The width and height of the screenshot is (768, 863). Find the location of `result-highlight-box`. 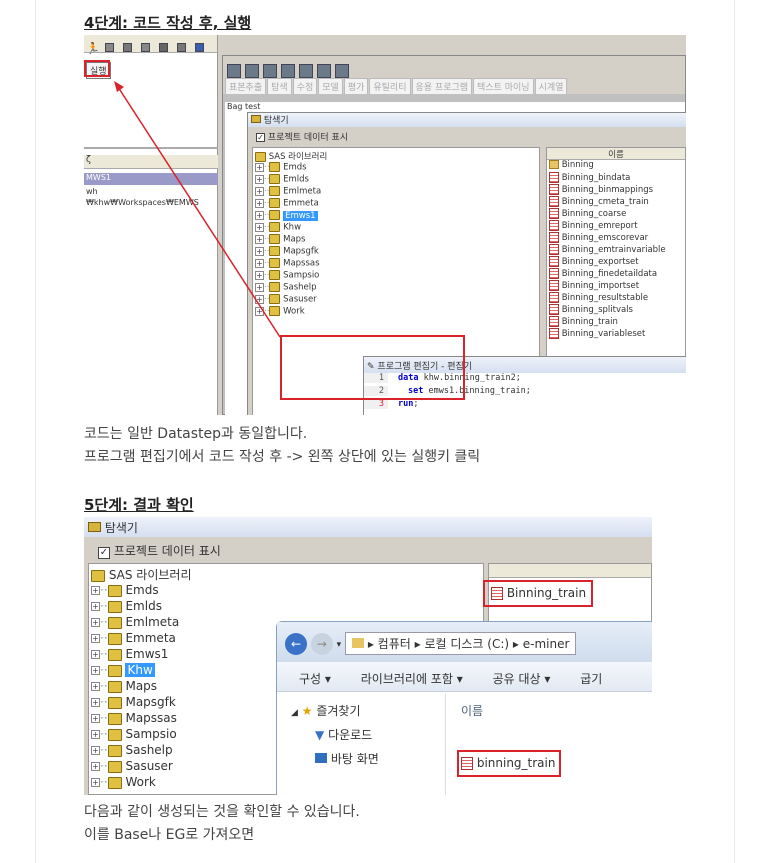

result-highlight-box is located at coordinates (538, 593).